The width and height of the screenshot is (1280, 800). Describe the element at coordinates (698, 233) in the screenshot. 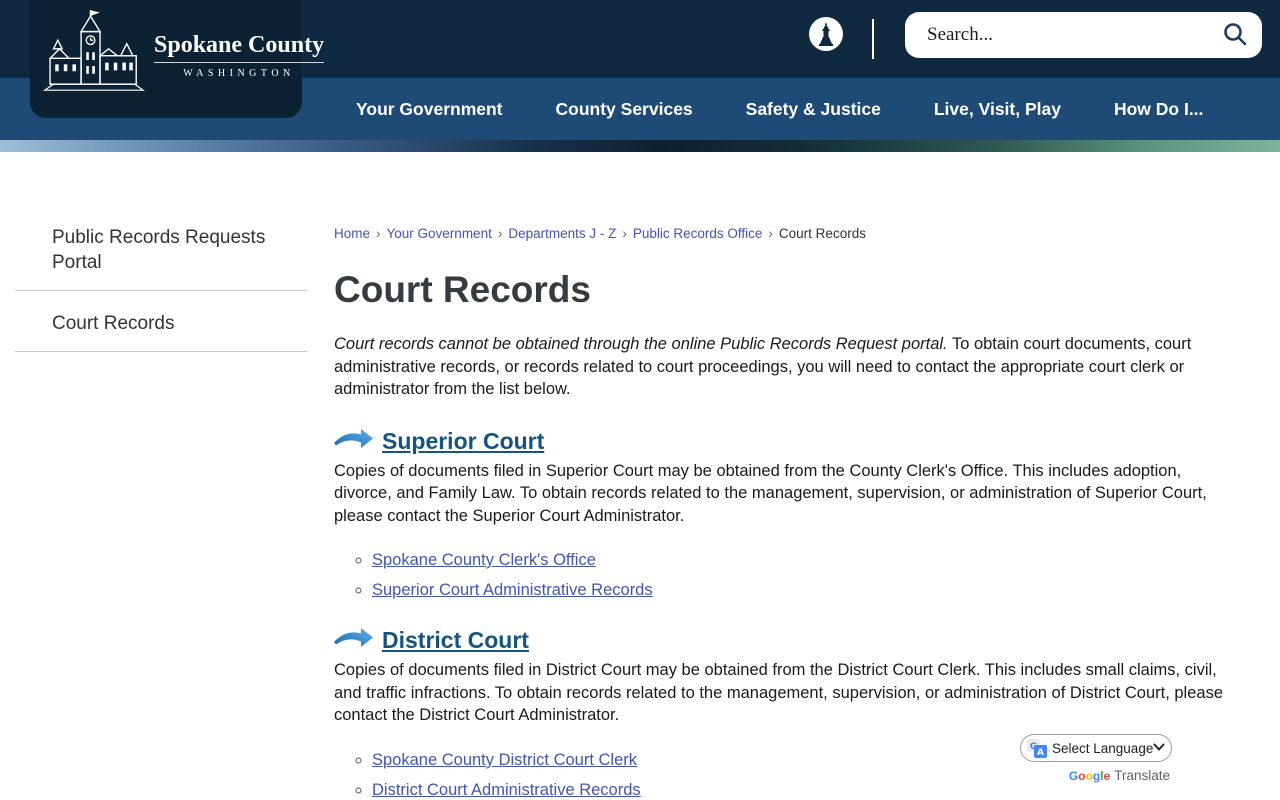

I see `breadcrumb-public-records-office: Public Records Office` at that location.